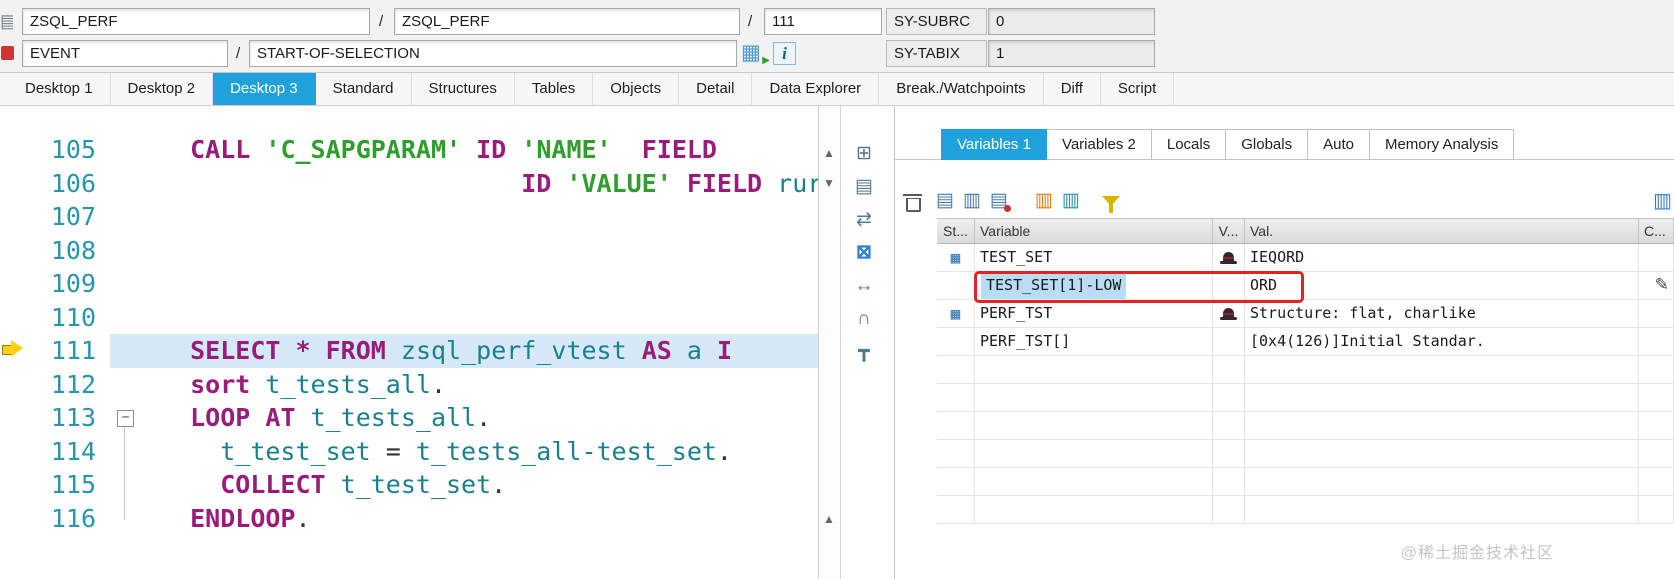 The image size is (1674, 579). I want to click on code-line-111-current: 111 SELECT * FROM zsql_perf_vtest AS a I, so click(409, 351).